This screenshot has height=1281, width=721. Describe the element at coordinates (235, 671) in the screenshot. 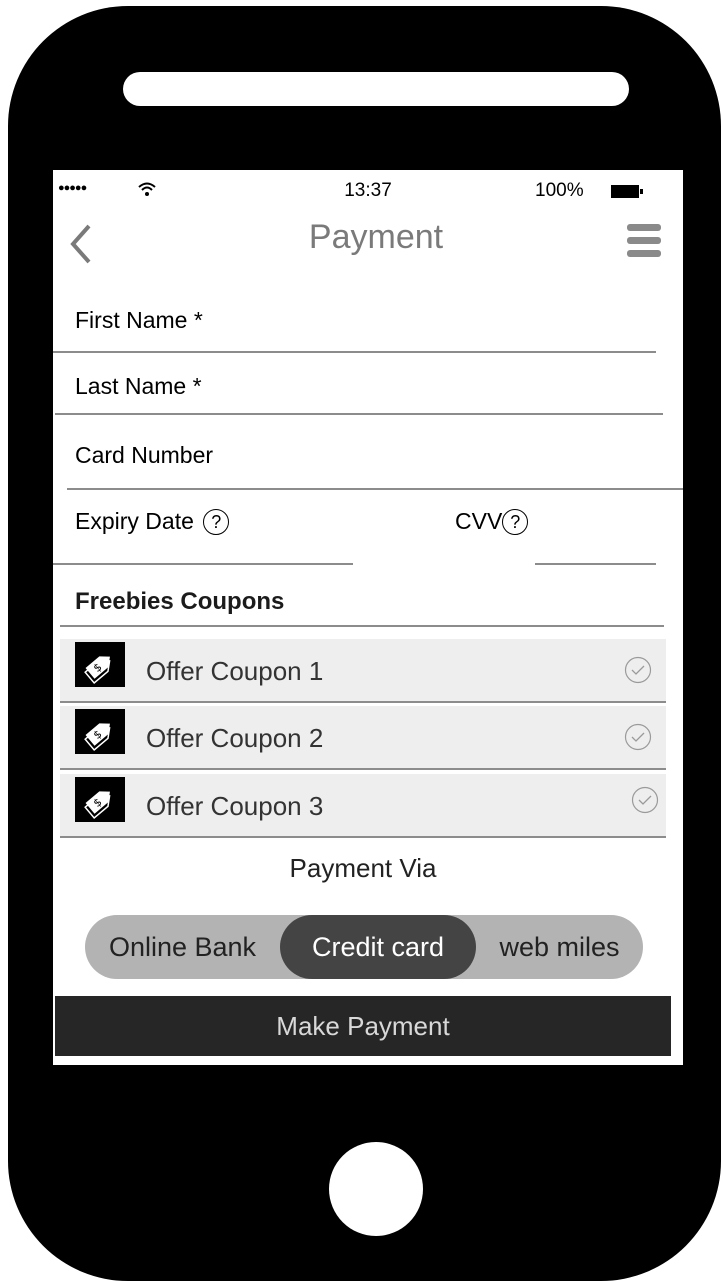

I see `coupon-label: Offer Coupon 1` at that location.